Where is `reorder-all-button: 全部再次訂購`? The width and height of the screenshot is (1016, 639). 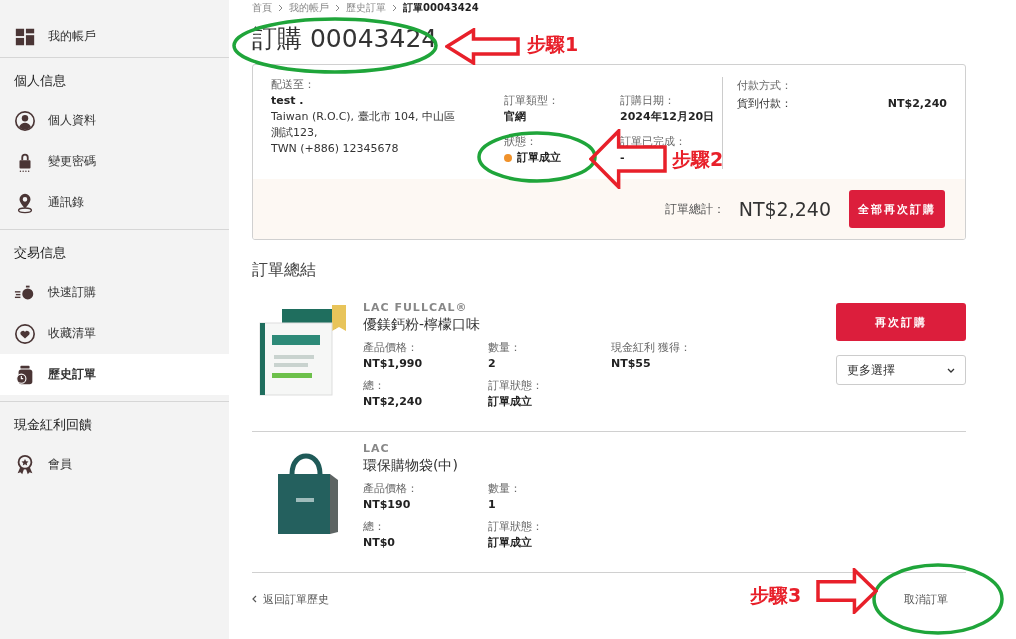
reorder-all-button: 全部再次訂購 is located at coordinates (897, 209).